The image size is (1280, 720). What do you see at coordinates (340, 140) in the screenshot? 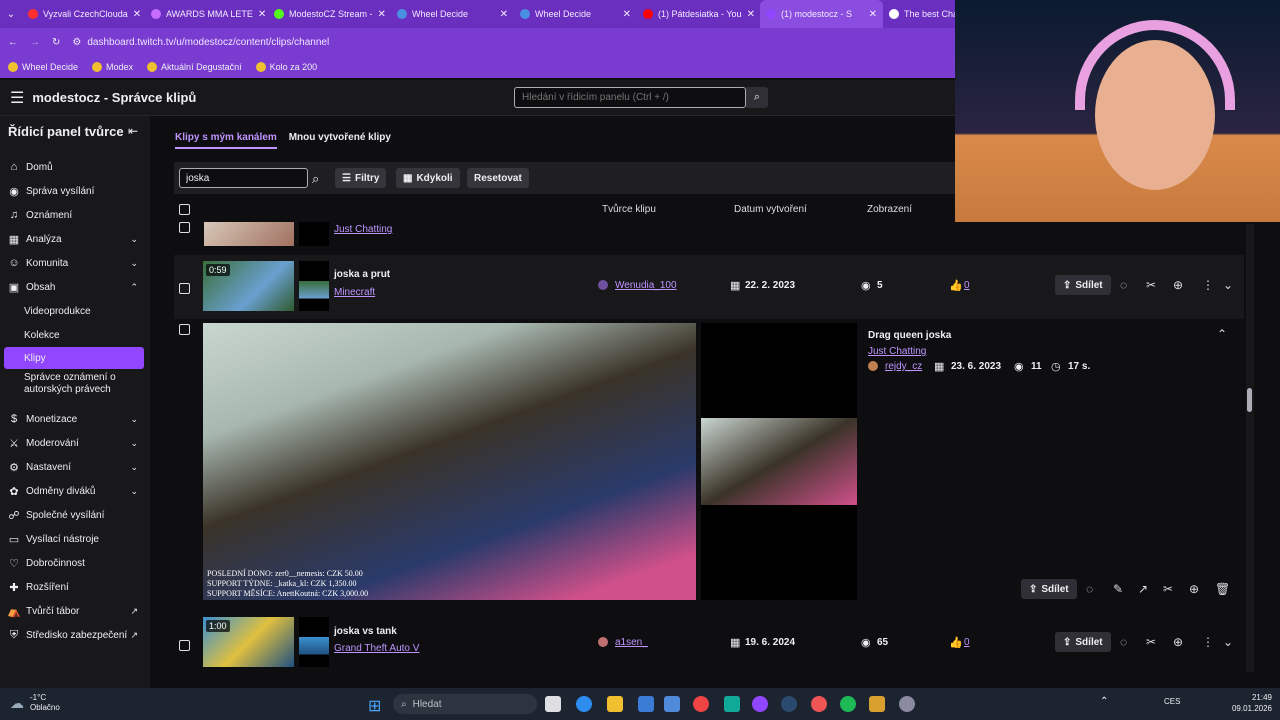
I see `tab-my-created-clips: Mnou vytvořené klipy` at bounding box center [340, 140].